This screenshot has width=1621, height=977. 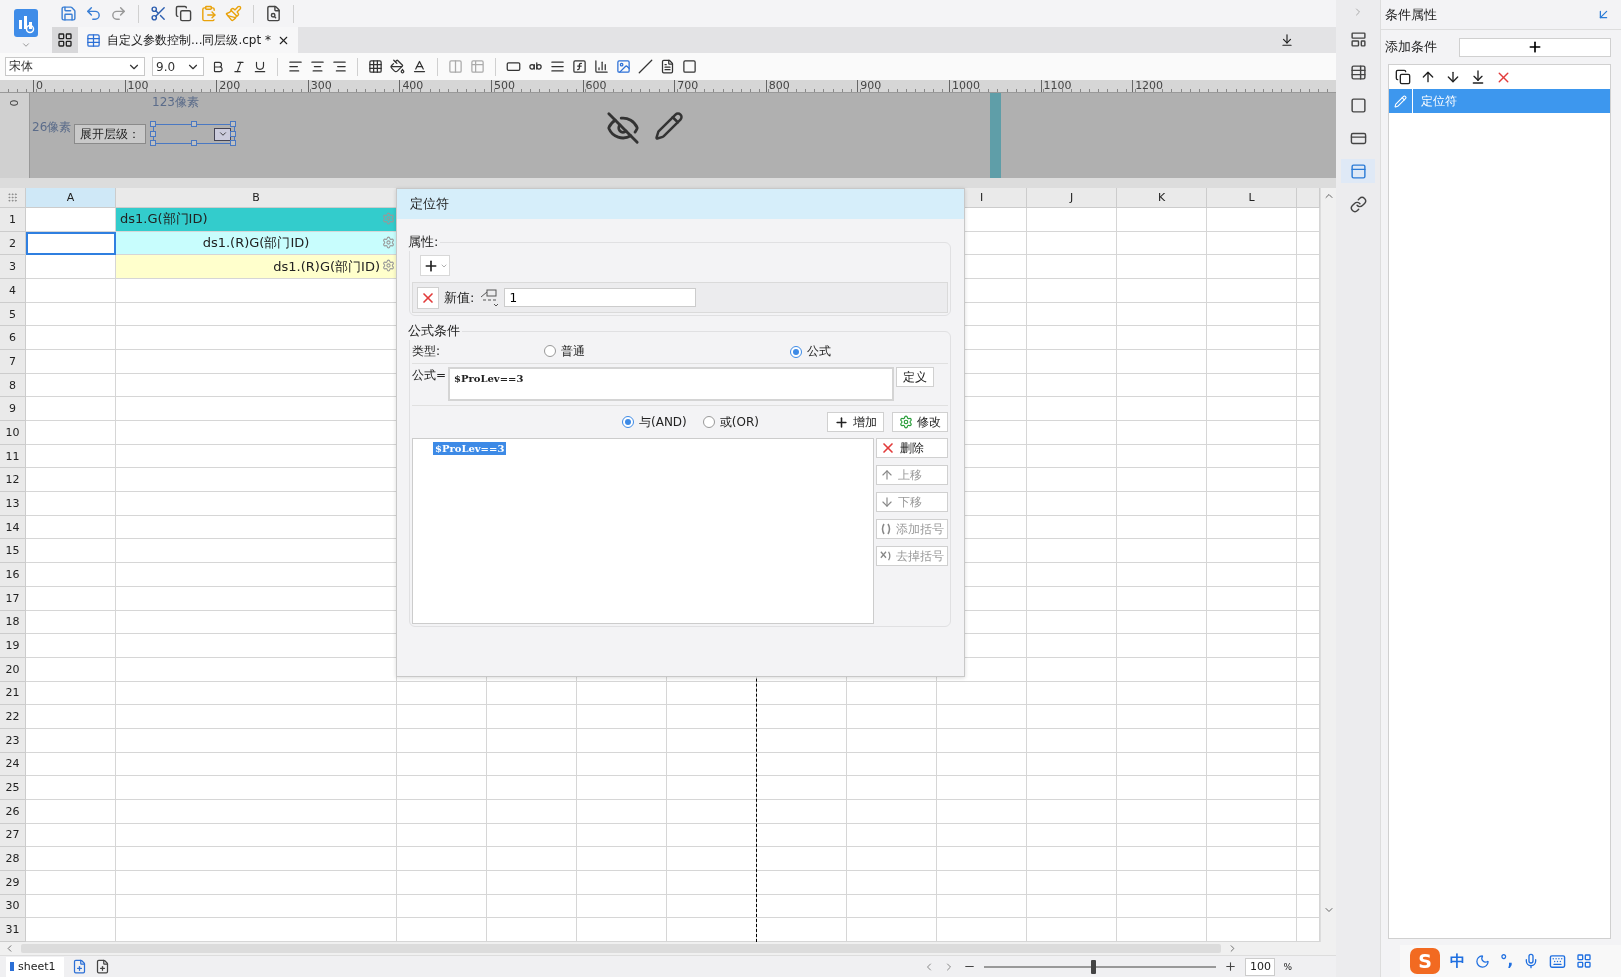 I want to click on column-header: J, so click(x=1072, y=198).